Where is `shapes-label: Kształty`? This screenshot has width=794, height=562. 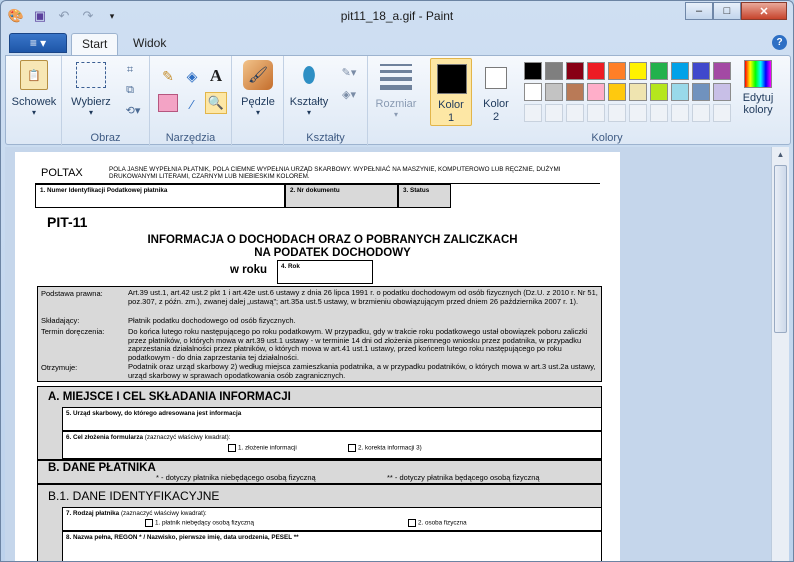 shapes-label: Kształty is located at coordinates (309, 102).